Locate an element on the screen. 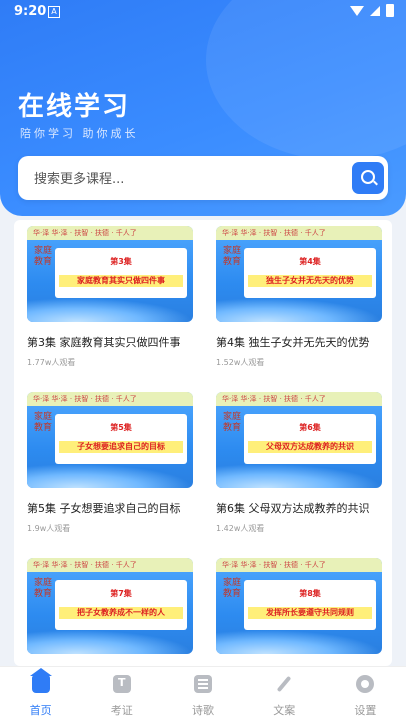  thumb-episode: 第3集 is located at coordinates (121, 261).